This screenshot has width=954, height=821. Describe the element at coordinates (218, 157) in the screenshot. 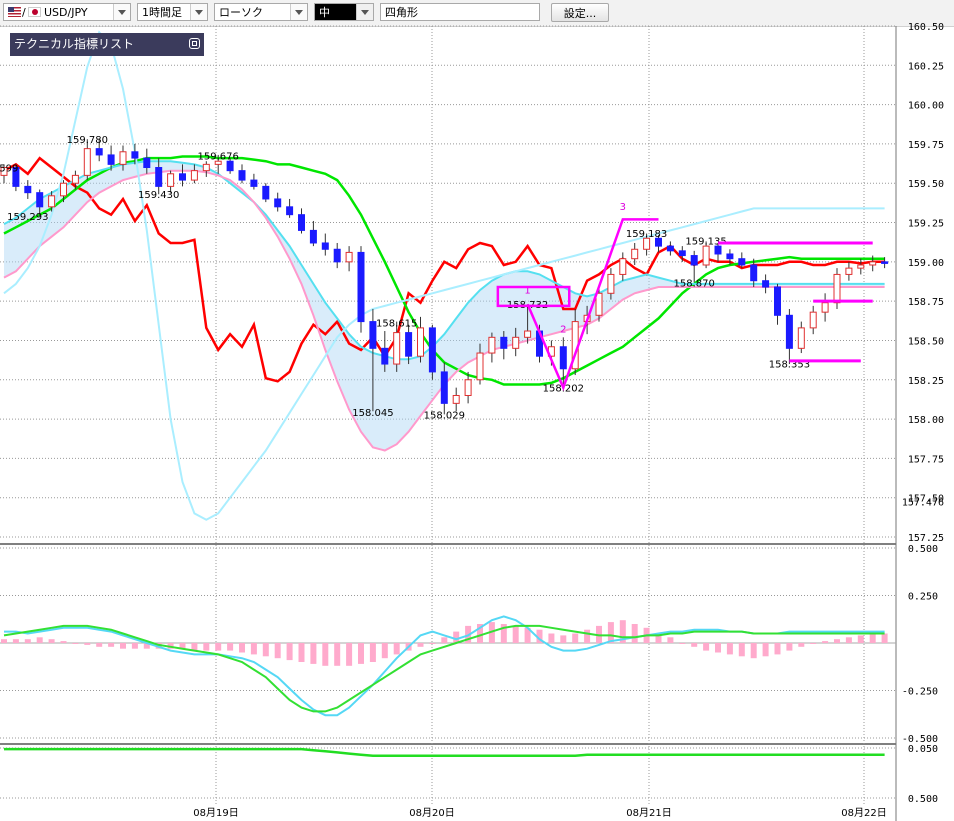

I see `price-annotation: 159.676` at that location.